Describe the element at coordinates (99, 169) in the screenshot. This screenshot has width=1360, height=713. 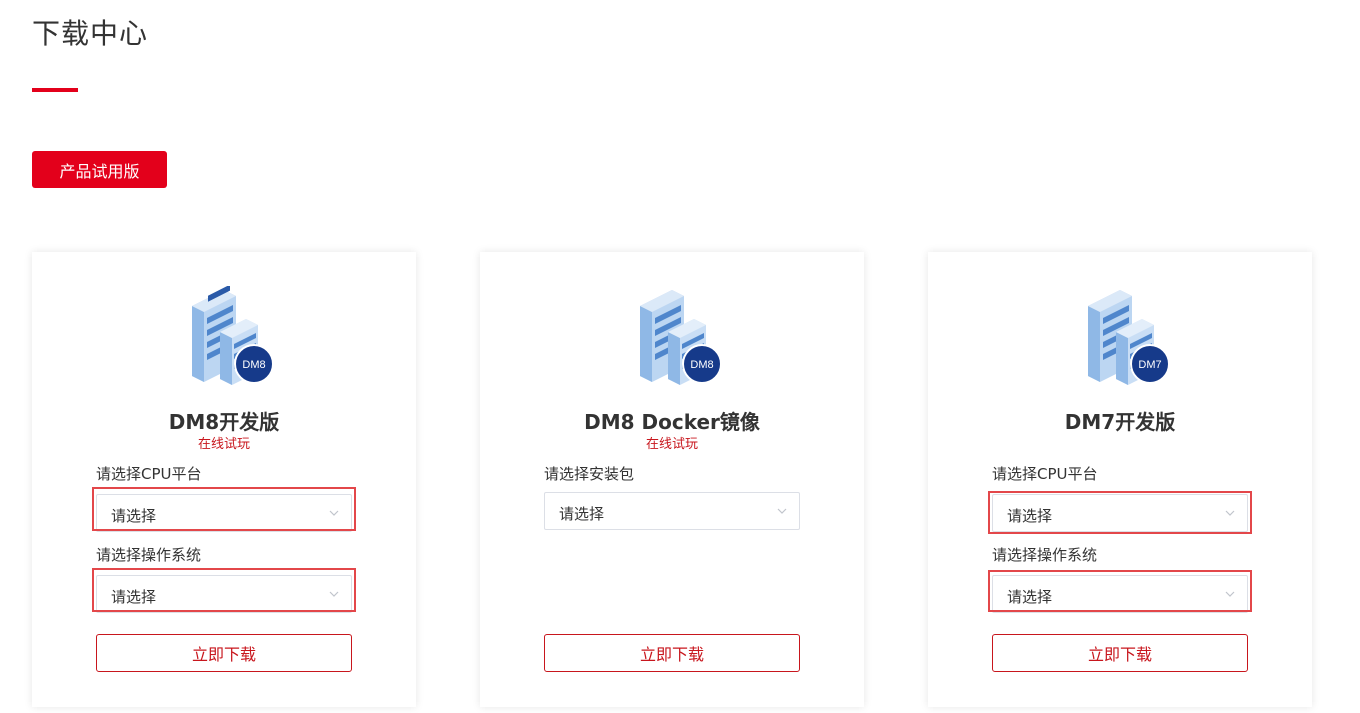
I see `tab-product-trial: 产品试用版` at that location.